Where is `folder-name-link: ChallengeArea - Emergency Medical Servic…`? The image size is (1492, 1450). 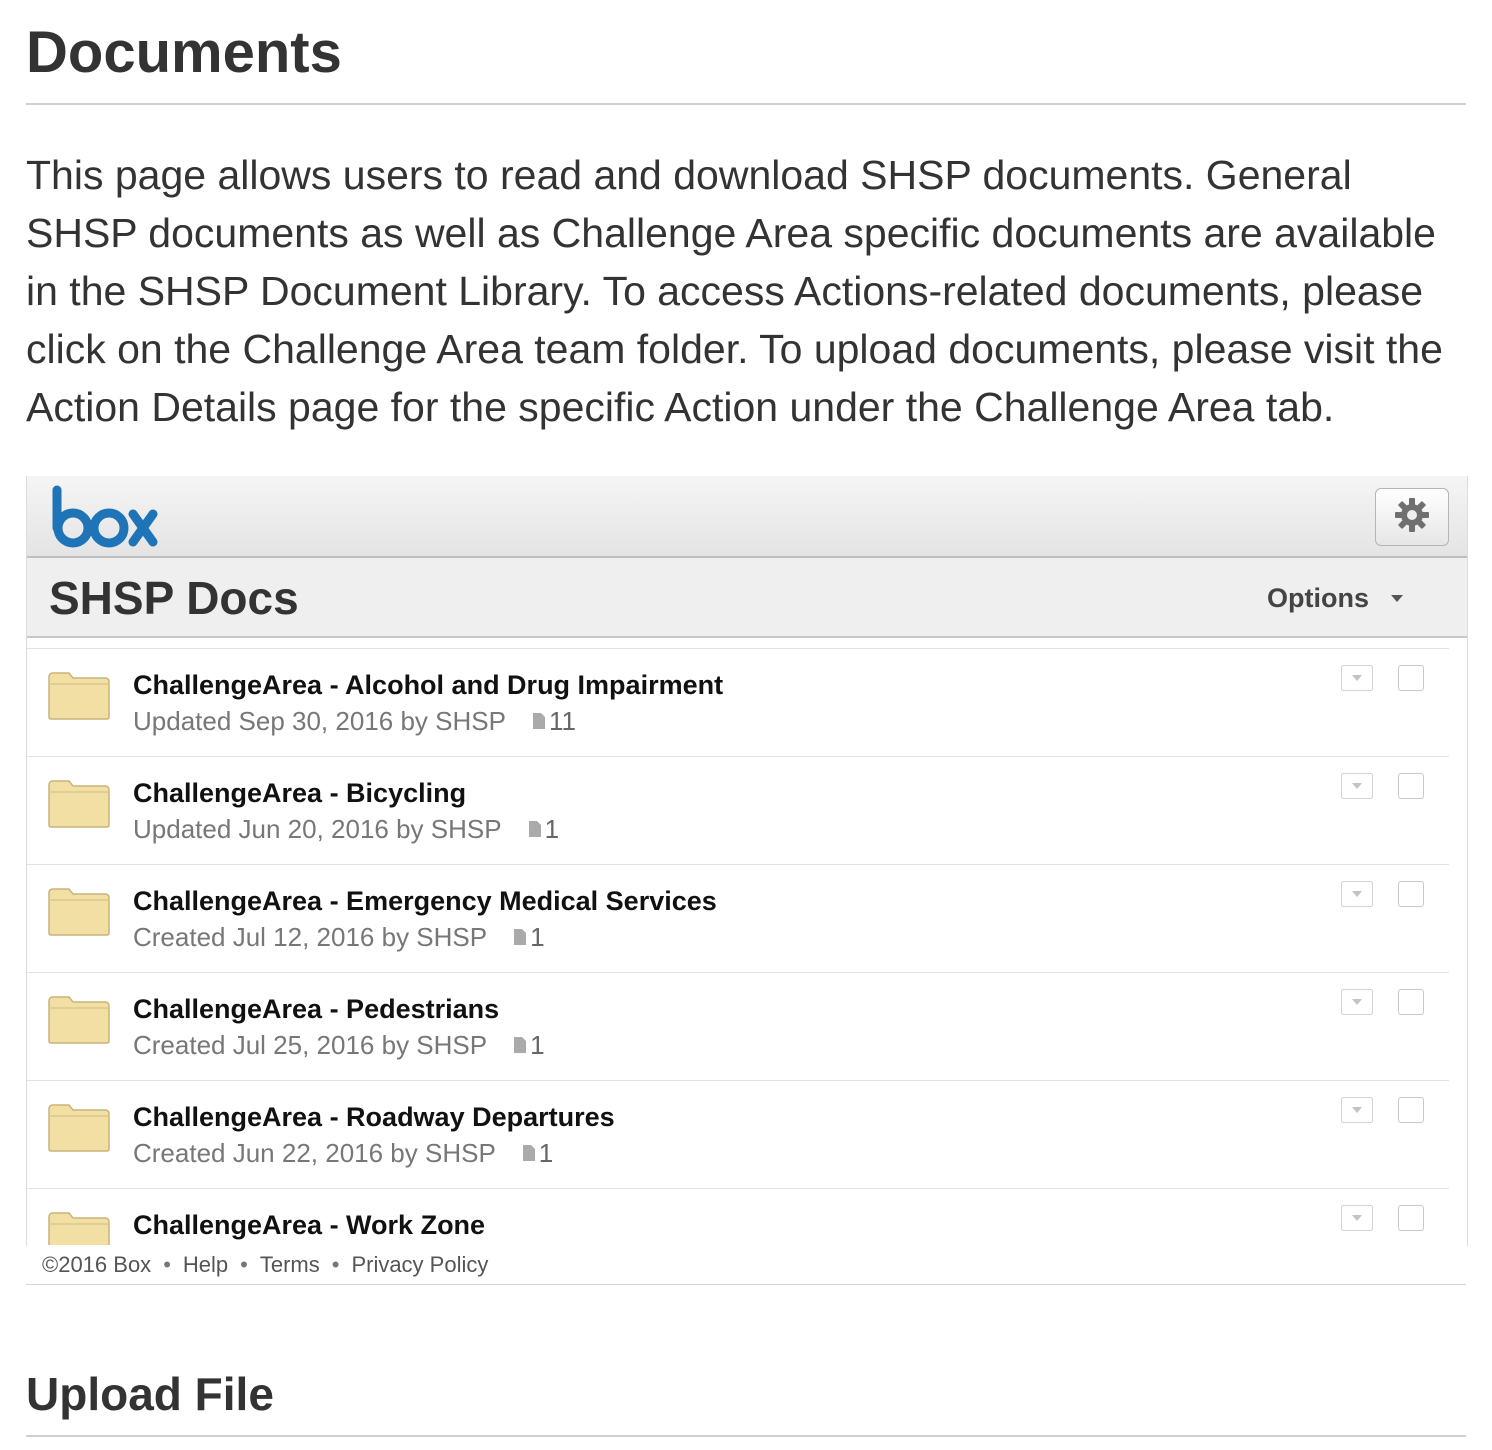
folder-name-link: ChallengeArea - Emergency Medical Servic… is located at coordinates (425, 901).